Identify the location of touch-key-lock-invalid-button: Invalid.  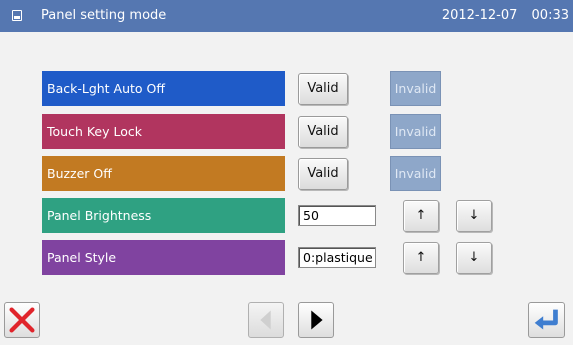
(415, 131).